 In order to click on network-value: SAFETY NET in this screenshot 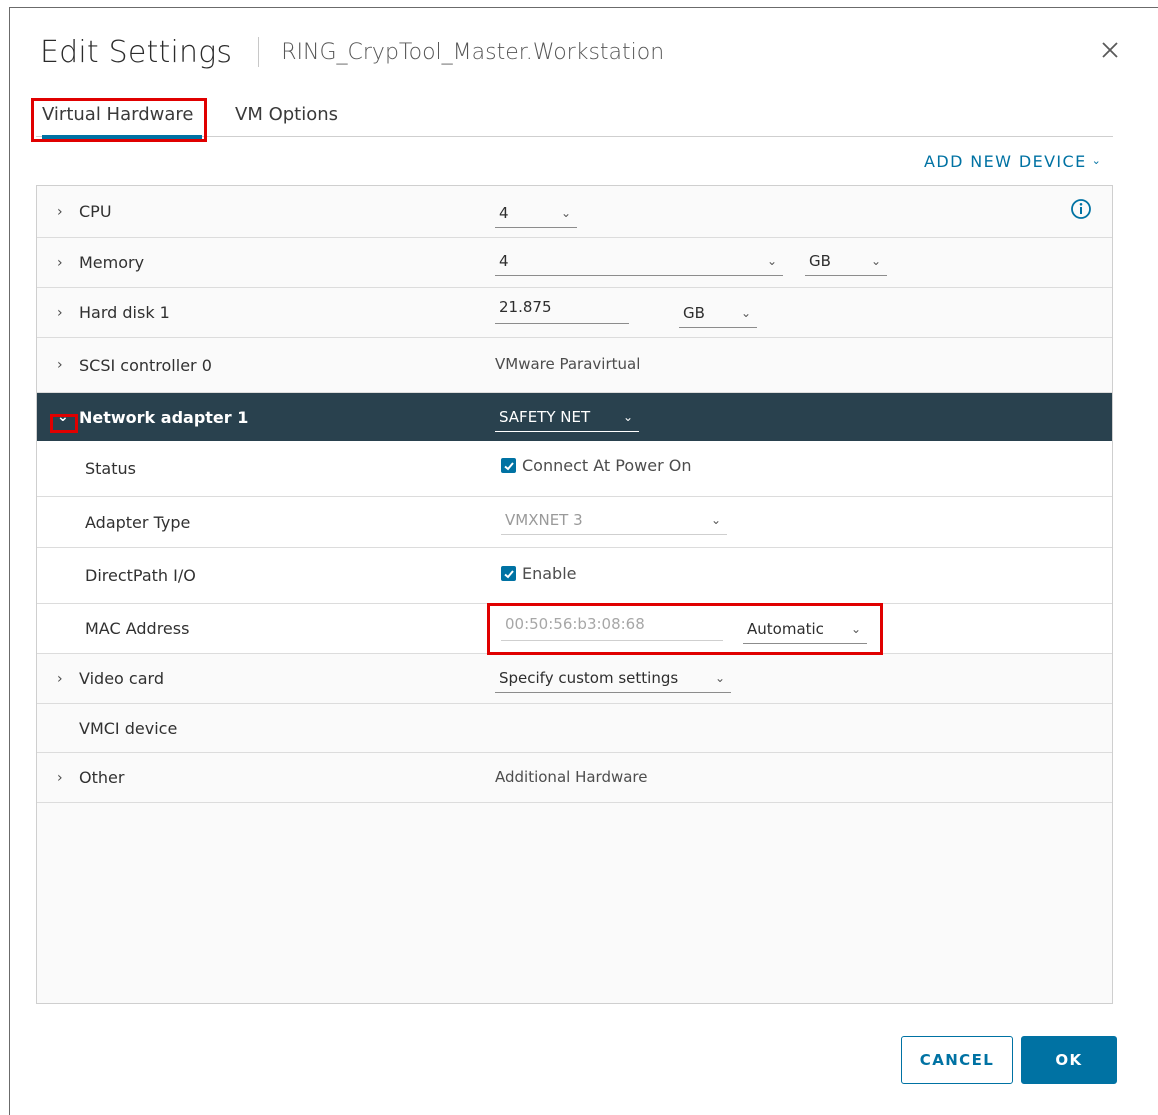, I will do `click(545, 416)`.